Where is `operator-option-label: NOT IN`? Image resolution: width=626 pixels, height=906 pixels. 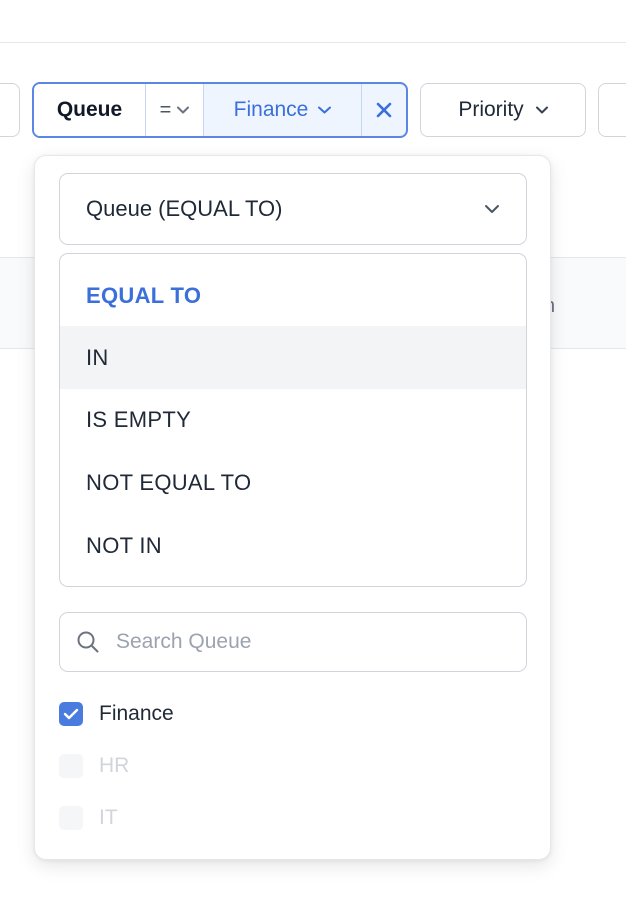 operator-option-label: NOT IN is located at coordinates (124, 545).